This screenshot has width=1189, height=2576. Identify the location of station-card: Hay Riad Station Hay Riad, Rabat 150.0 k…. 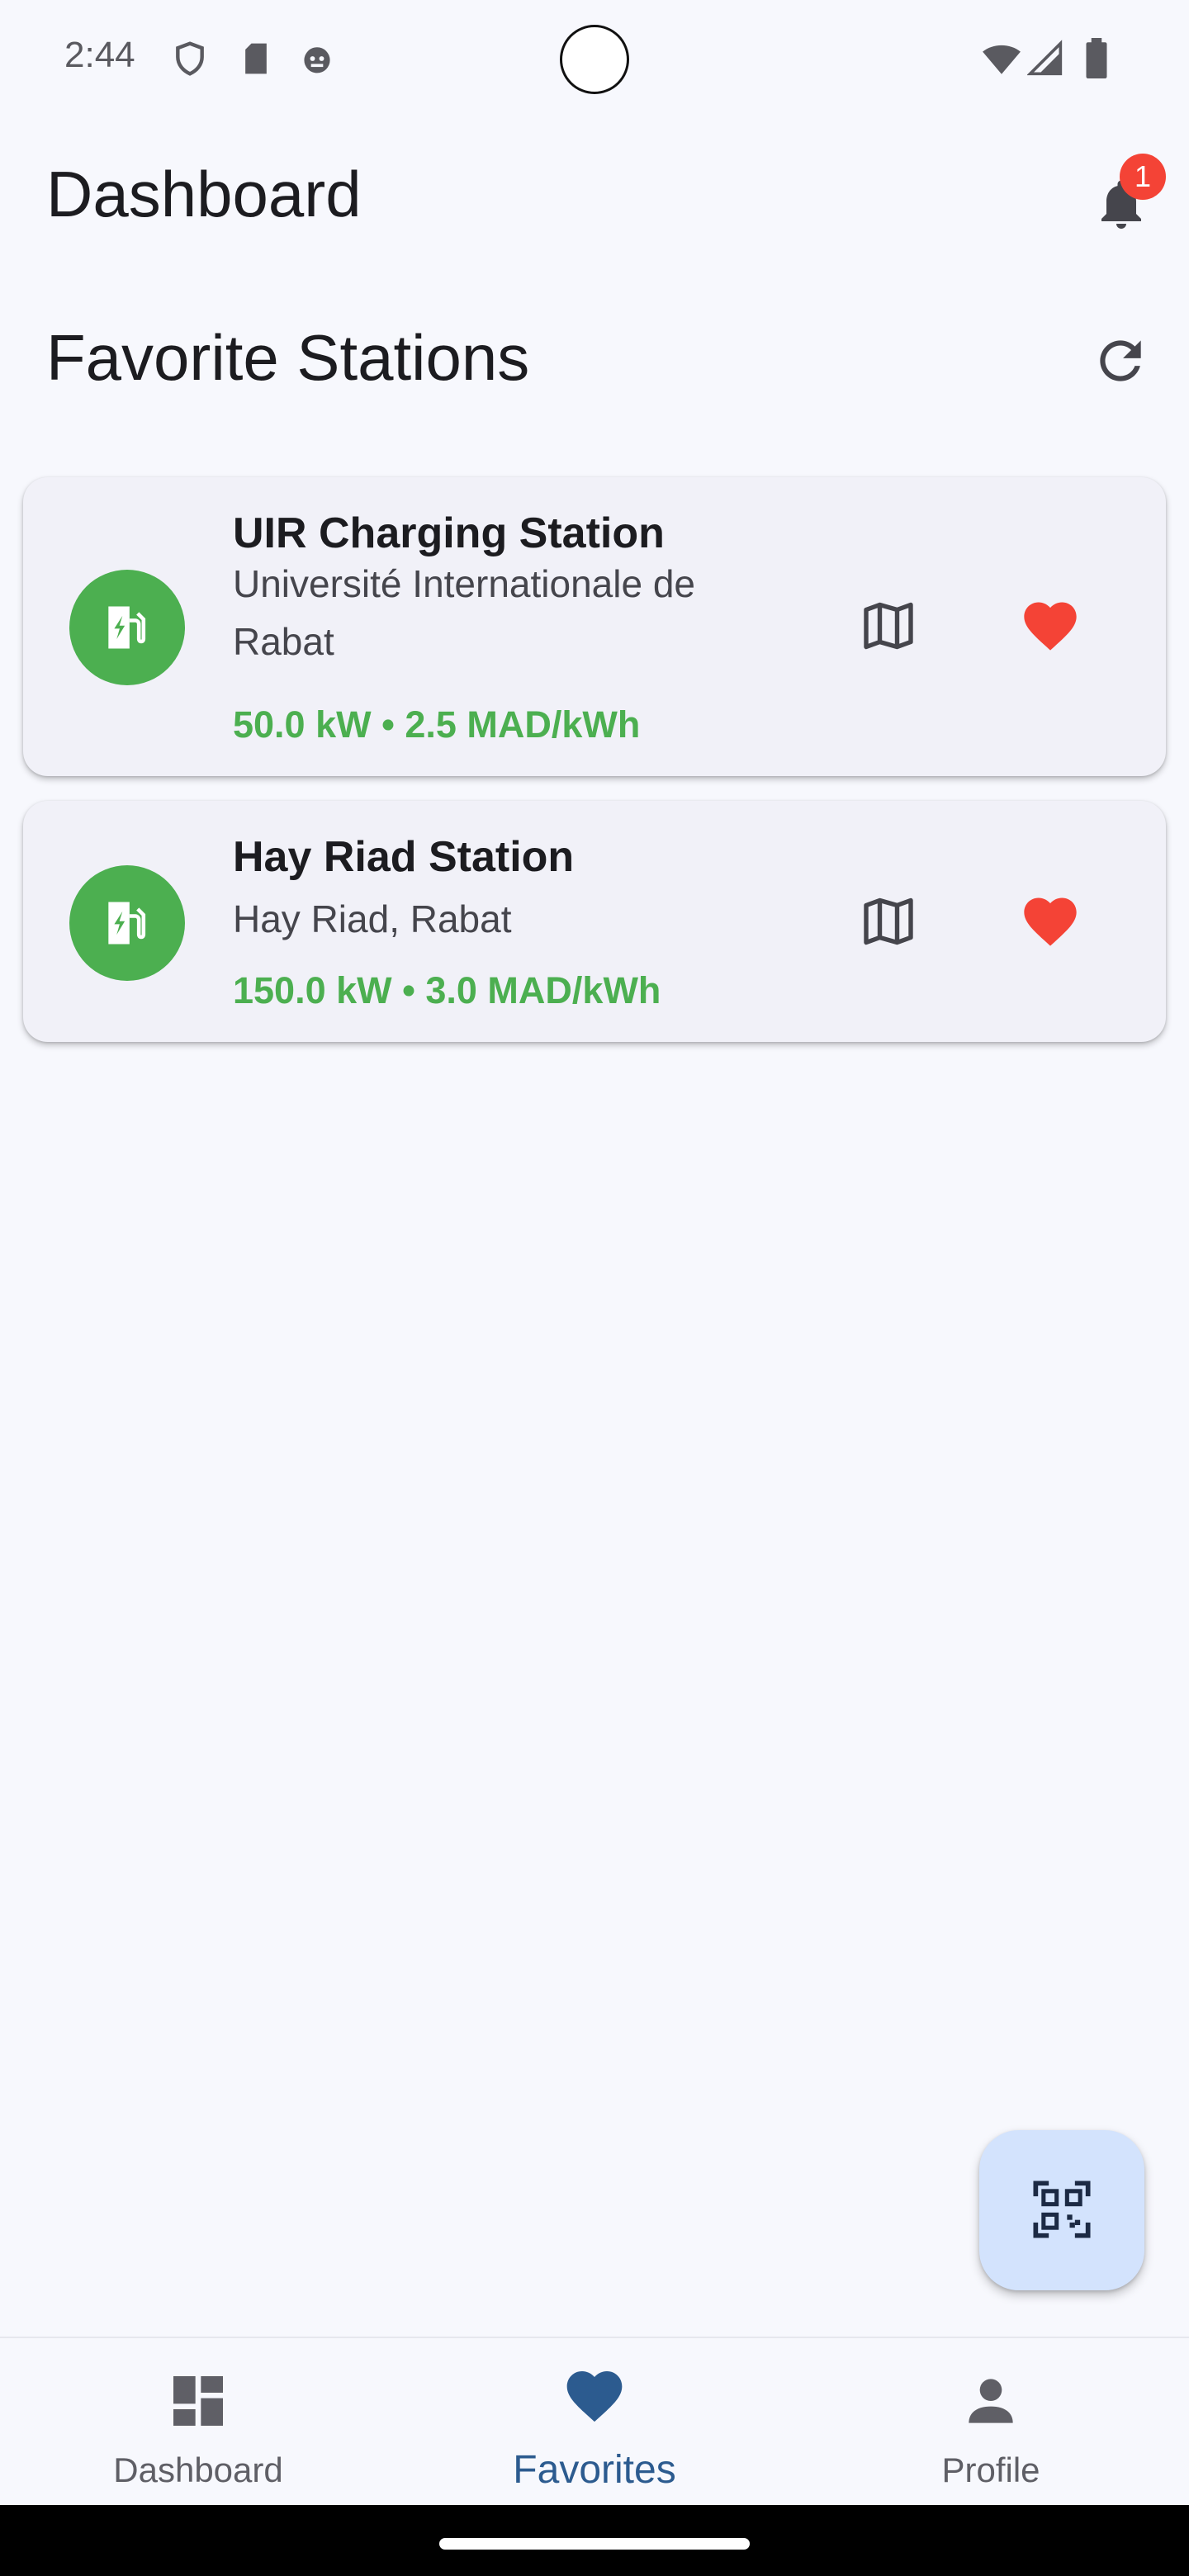
(594, 921).